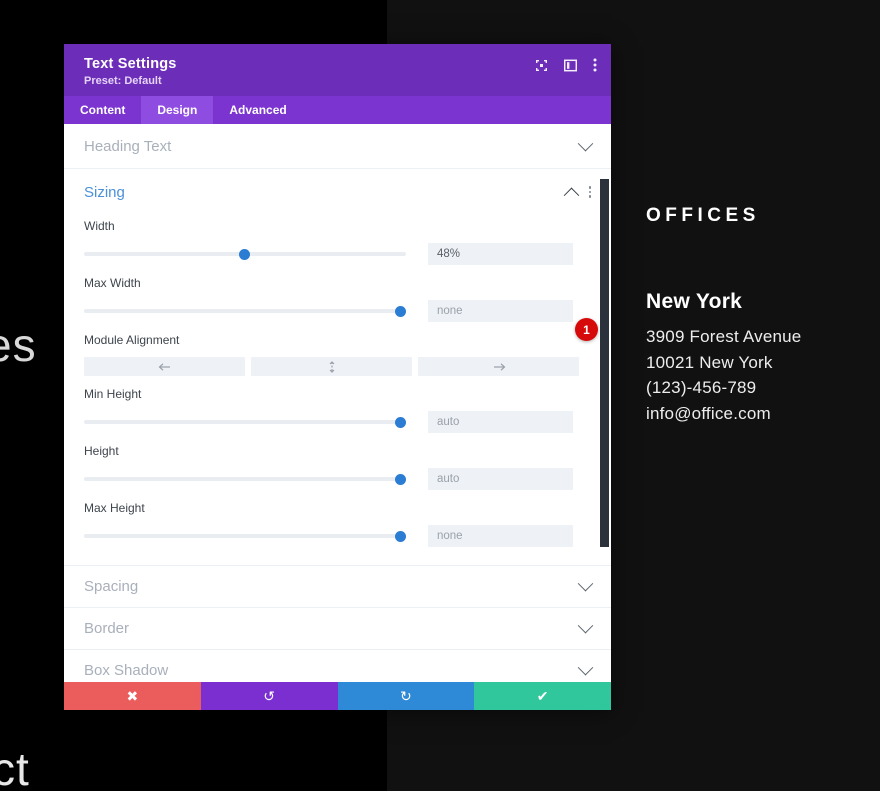 This screenshot has height=791, width=880. Describe the element at coordinates (132, 340) in the screenshot. I see `field-label: Module Alignment` at that location.